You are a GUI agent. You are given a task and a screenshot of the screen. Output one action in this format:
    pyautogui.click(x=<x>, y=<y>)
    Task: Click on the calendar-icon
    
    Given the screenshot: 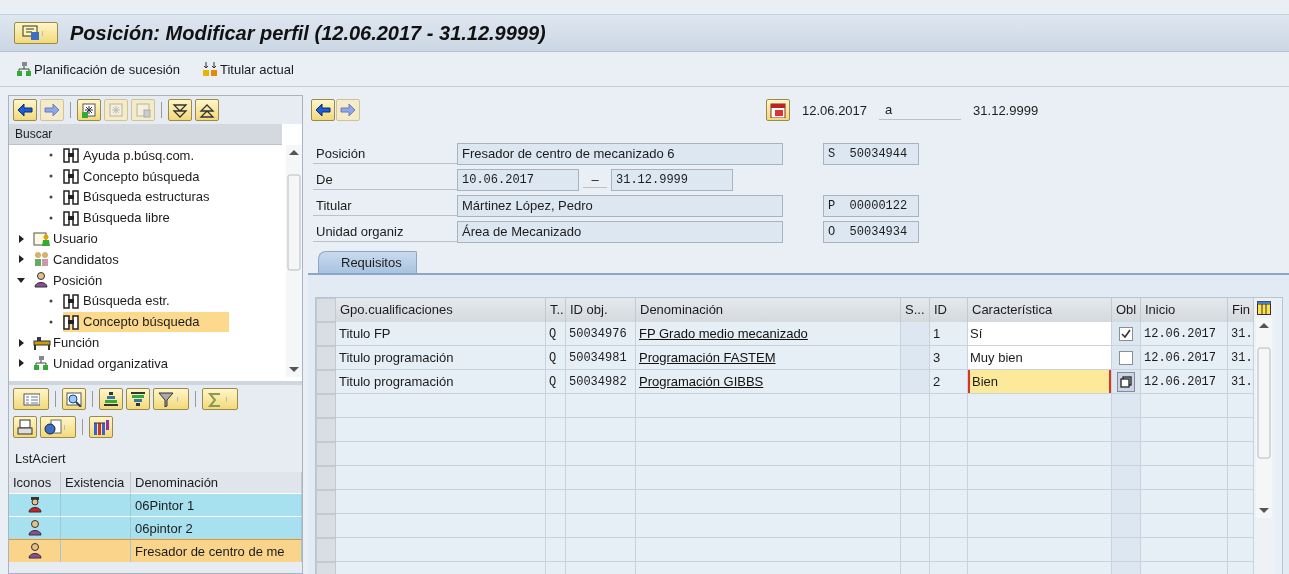 What is the action you would take?
    pyautogui.click(x=778, y=110)
    